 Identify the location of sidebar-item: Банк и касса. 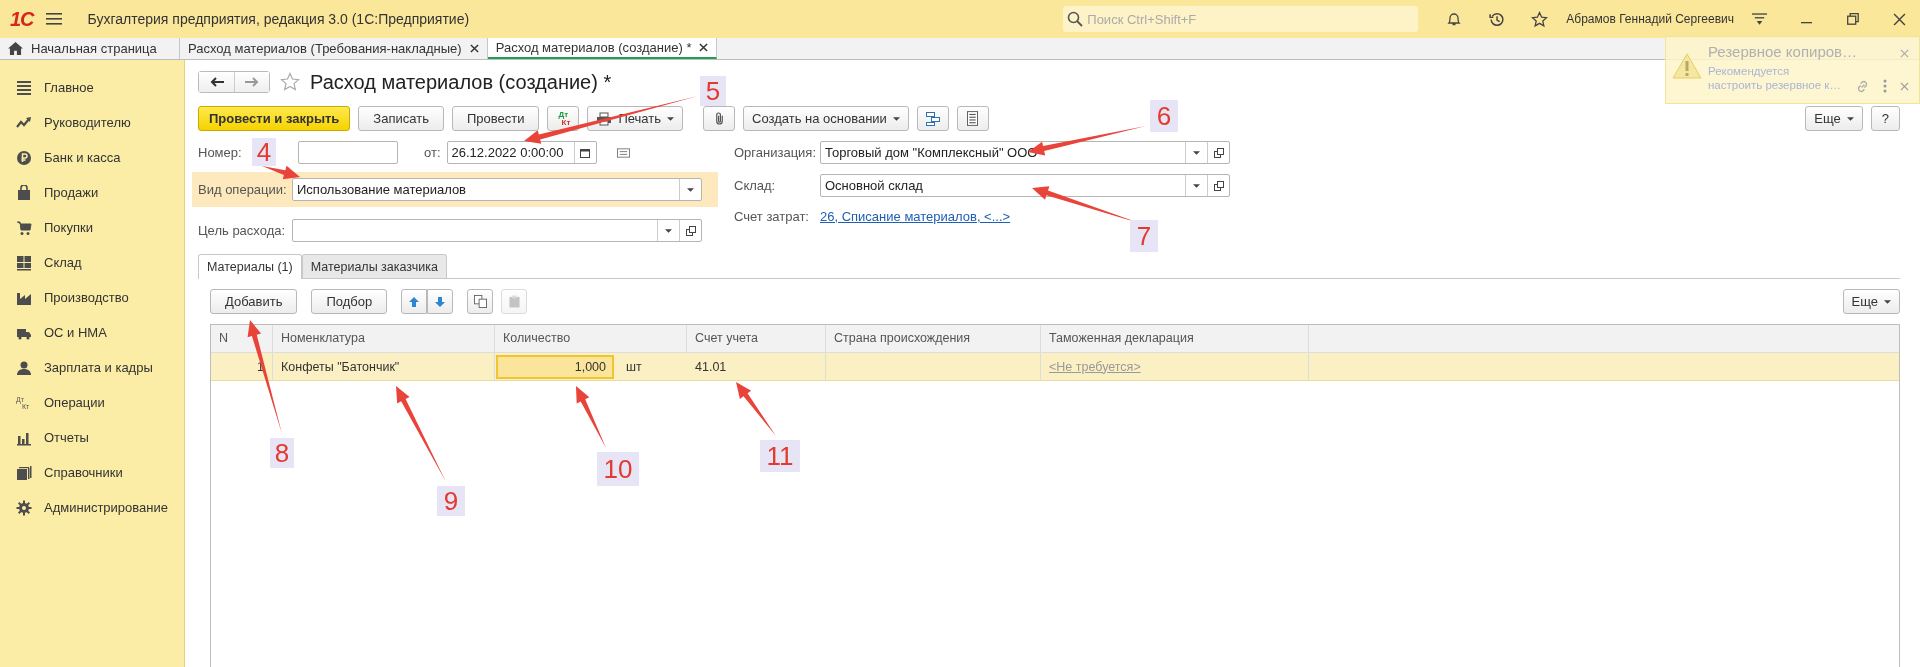
(92, 157).